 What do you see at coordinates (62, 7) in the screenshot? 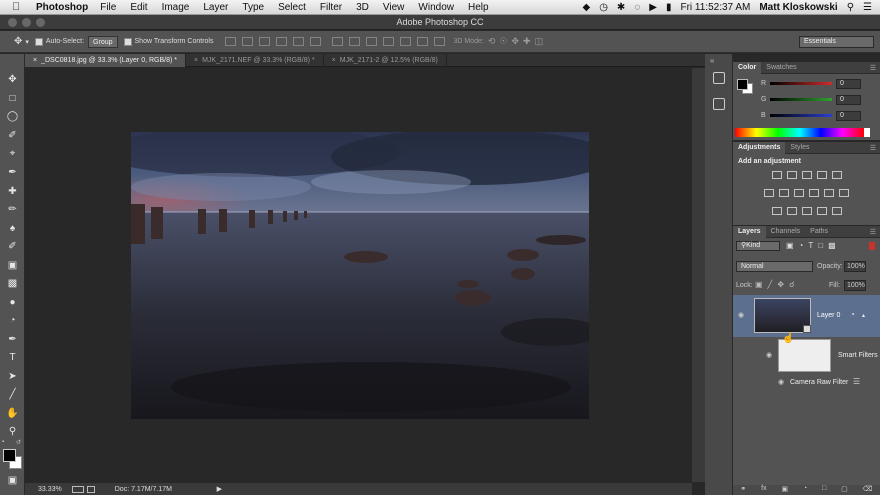
I see `app-menu: Photoshop` at bounding box center [62, 7].